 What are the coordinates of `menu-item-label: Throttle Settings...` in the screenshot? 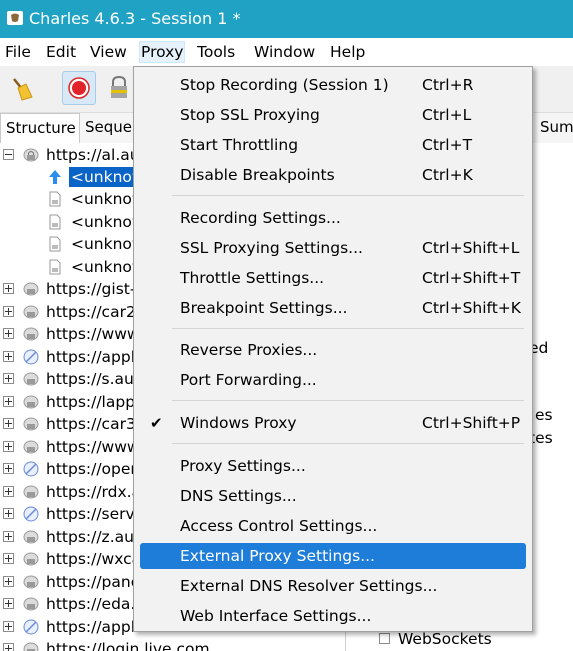 It's located at (252, 278).